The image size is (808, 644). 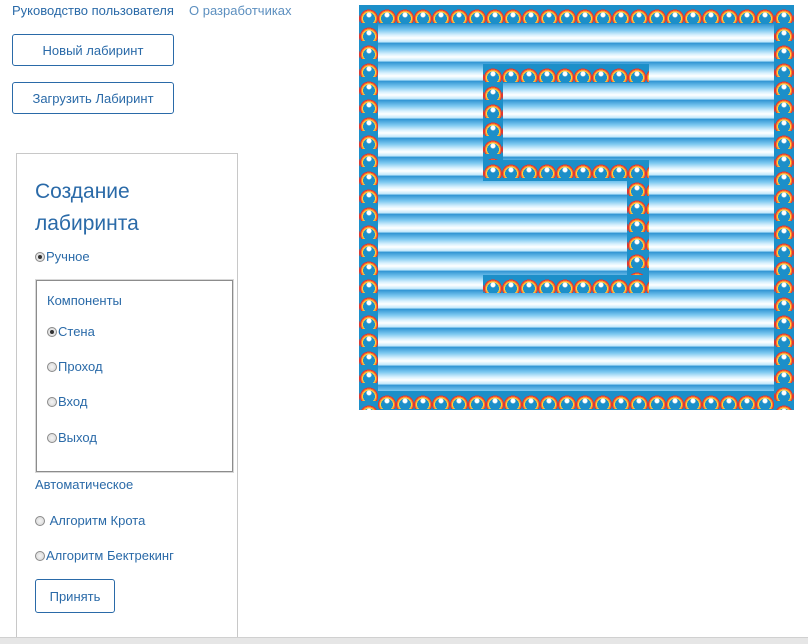 What do you see at coordinates (110, 555) in the screenshot?
I see `backtracking-algorithm-label: Алгоритм Бектрекинг` at bounding box center [110, 555].